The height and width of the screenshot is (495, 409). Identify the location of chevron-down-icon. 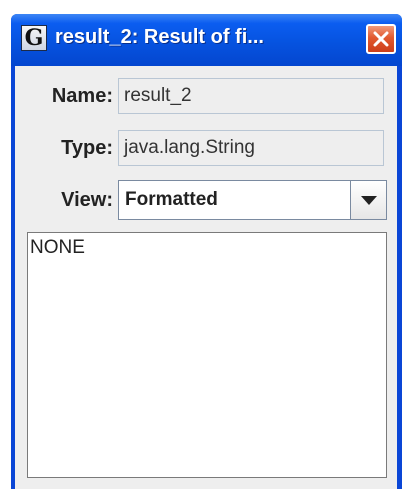
(369, 200).